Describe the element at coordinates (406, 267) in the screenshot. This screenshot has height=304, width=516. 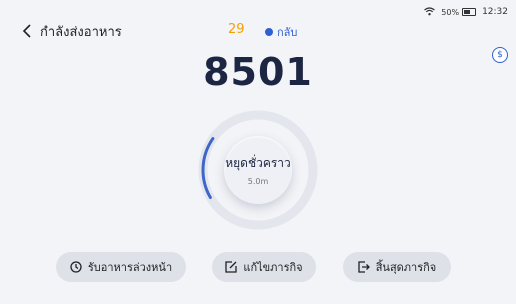
I see `end-task-label: สิ้นสุดภารกิจ` at that location.